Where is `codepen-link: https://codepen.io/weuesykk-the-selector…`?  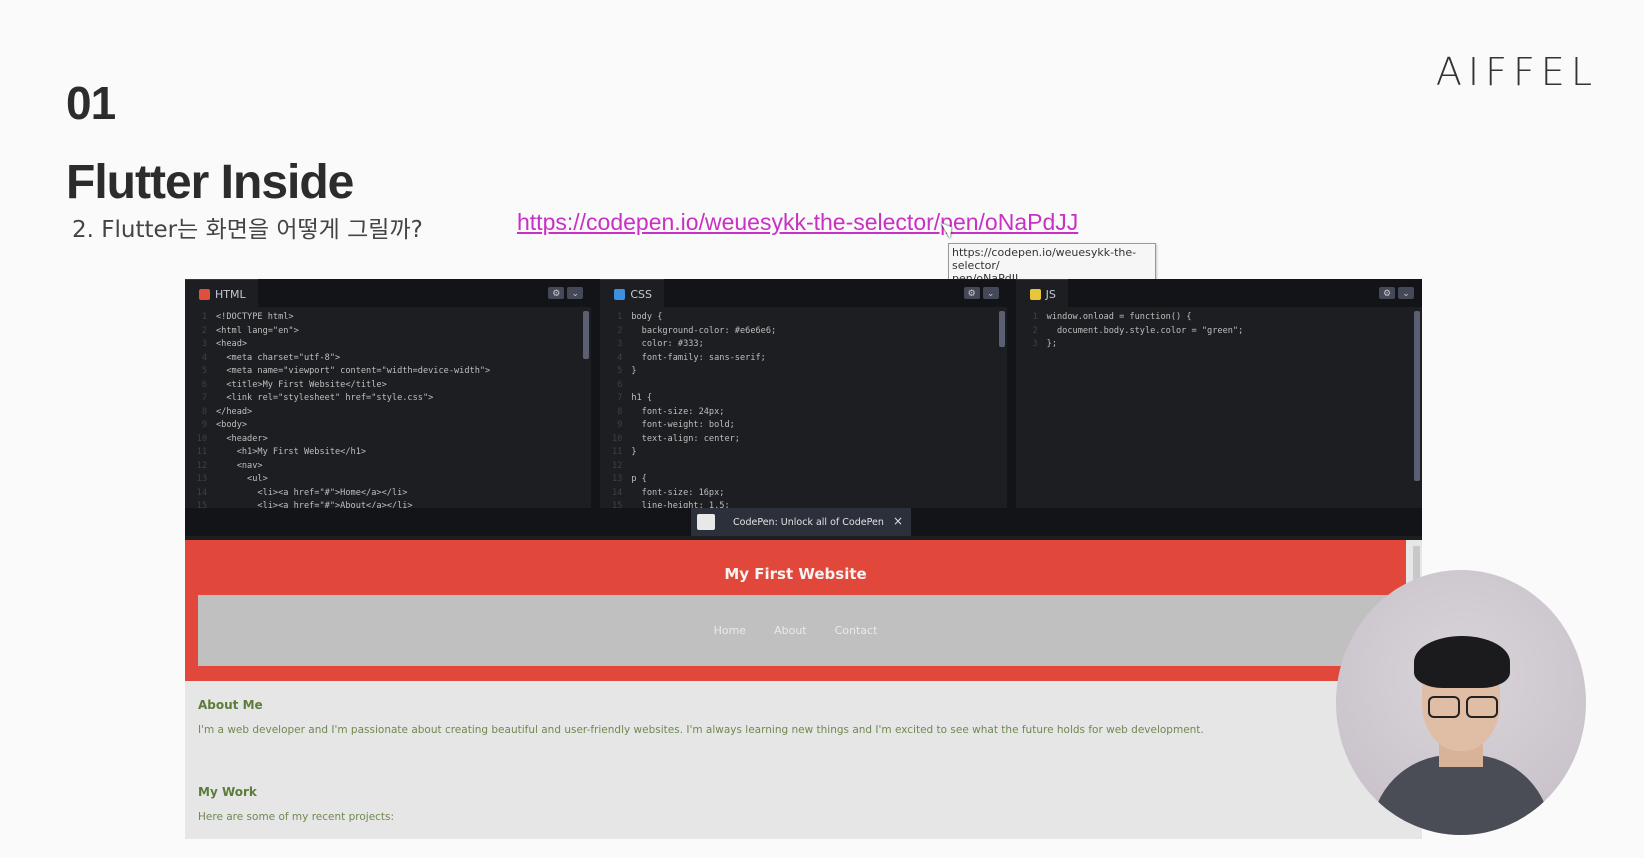 codepen-link: https://codepen.io/weuesykk-the-selector… is located at coordinates (797, 222).